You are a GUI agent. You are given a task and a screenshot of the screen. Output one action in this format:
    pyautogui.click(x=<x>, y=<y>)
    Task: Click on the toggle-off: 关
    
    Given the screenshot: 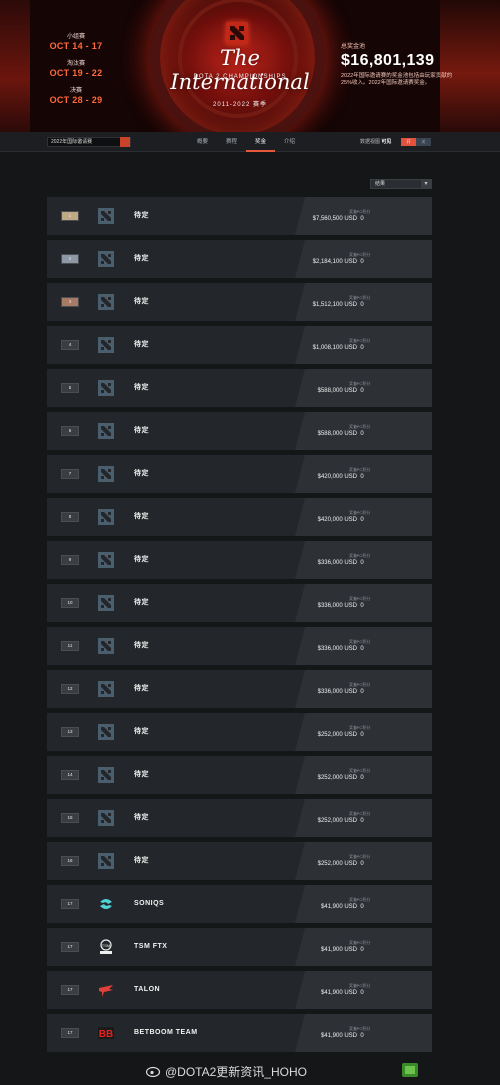 What is the action you would take?
    pyautogui.click(x=423, y=142)
    